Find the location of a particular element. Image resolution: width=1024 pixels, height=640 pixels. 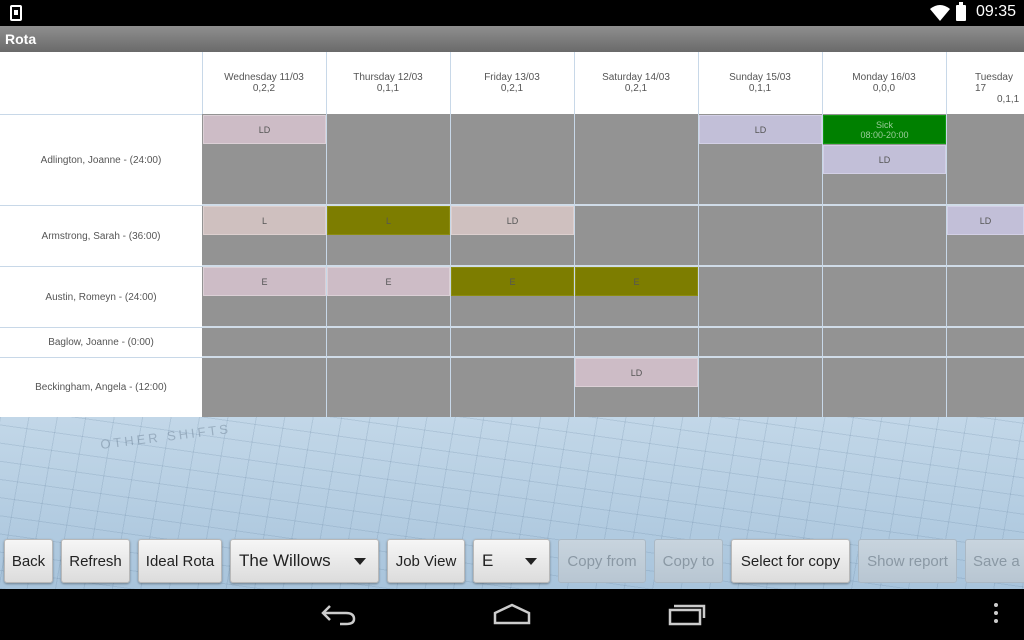

staff-name: Austin, Romeyn - (24:00) is located at coordinates (101, 296).